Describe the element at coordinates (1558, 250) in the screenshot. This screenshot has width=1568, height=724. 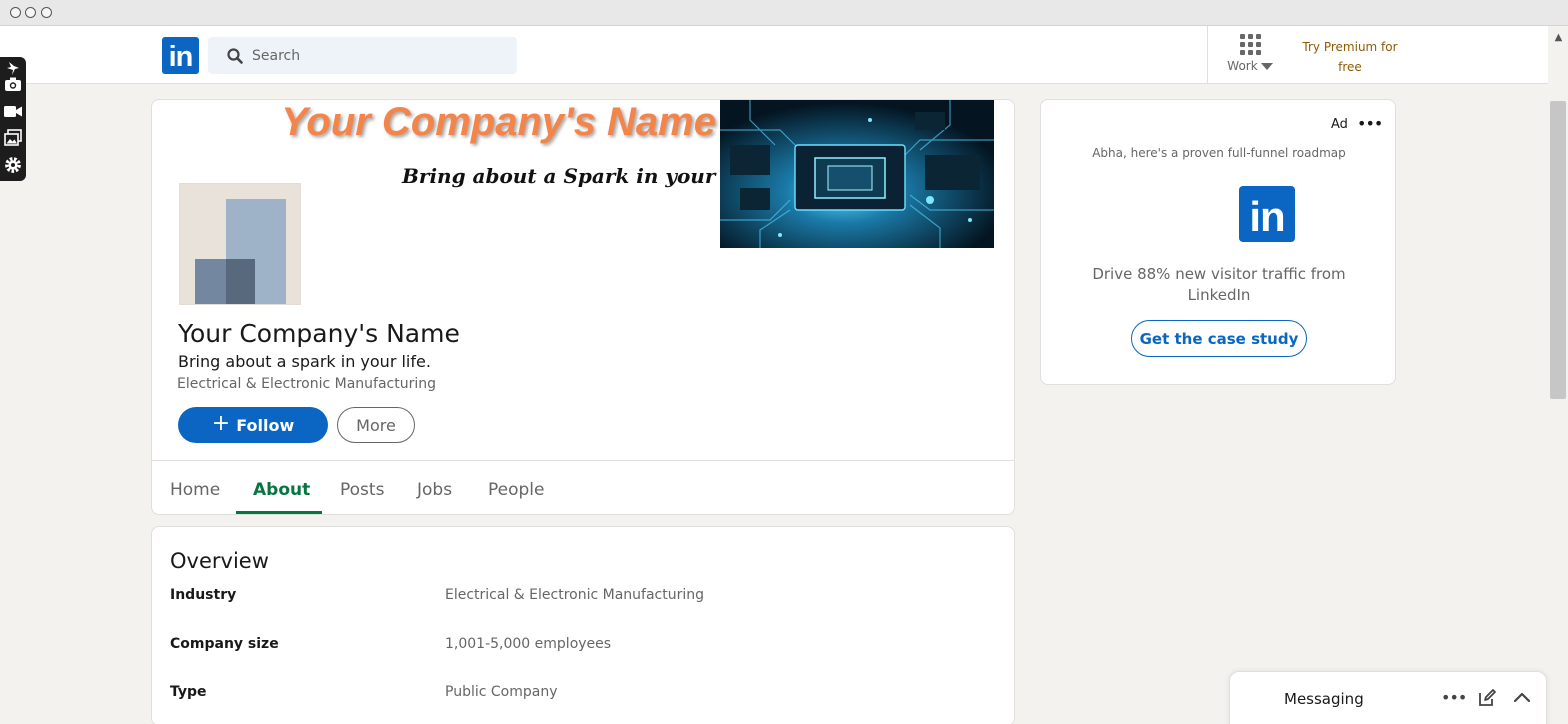
I see `scrollbar-thumb` at that location.